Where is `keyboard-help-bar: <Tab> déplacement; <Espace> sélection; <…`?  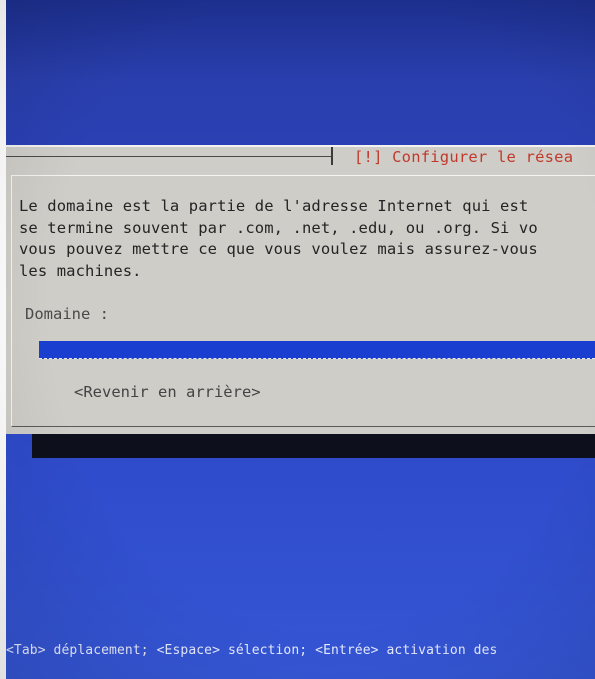 keyboard-help-bar: <Tab> déplacement; <Espace> sélection; <… is located at coordinates (252, 650).